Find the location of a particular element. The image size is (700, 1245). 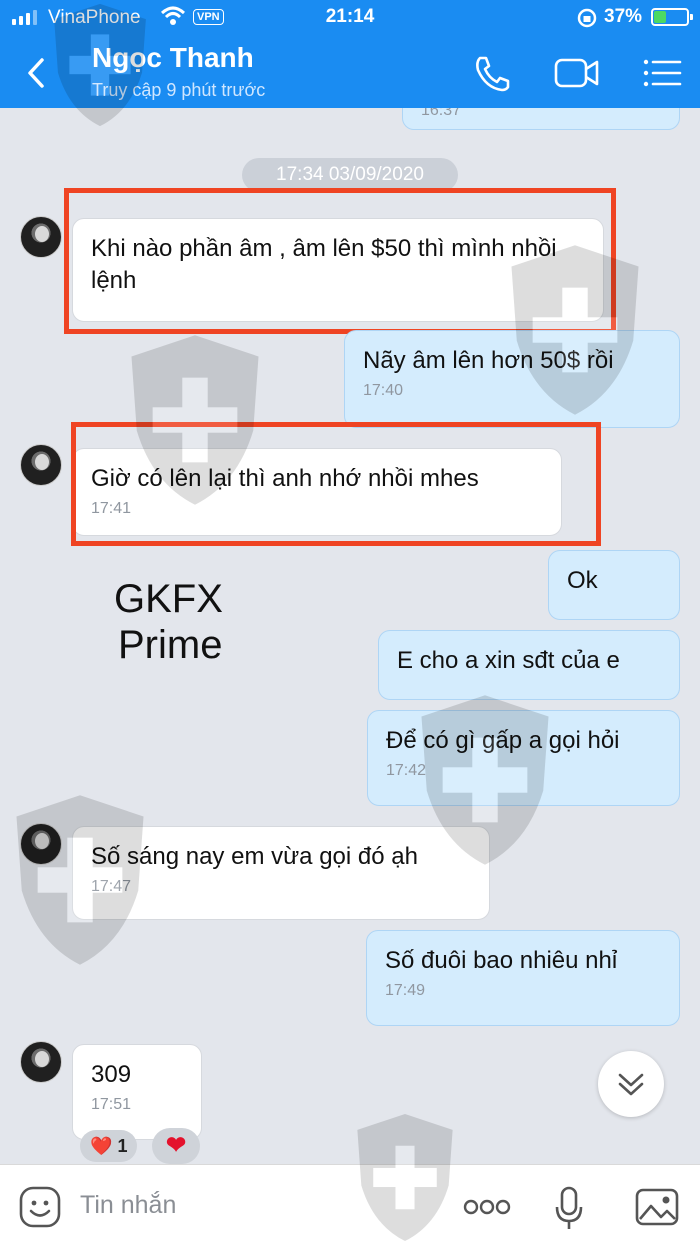

message-text: Số đuôi bao nhiêu nhỉ is located at coordinates (501, 960).